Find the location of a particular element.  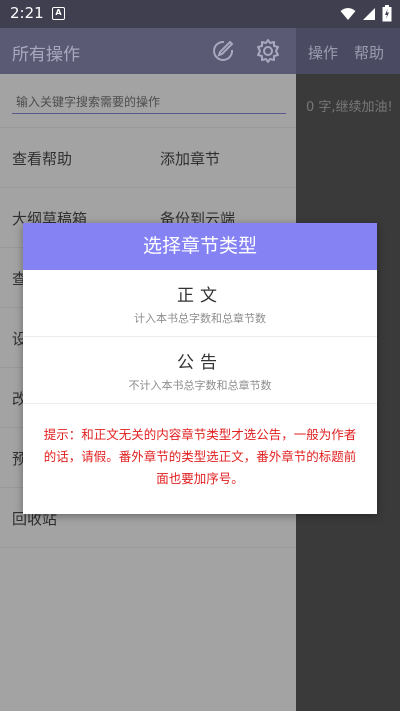

edit-icon is located at coordinates (223, 51).